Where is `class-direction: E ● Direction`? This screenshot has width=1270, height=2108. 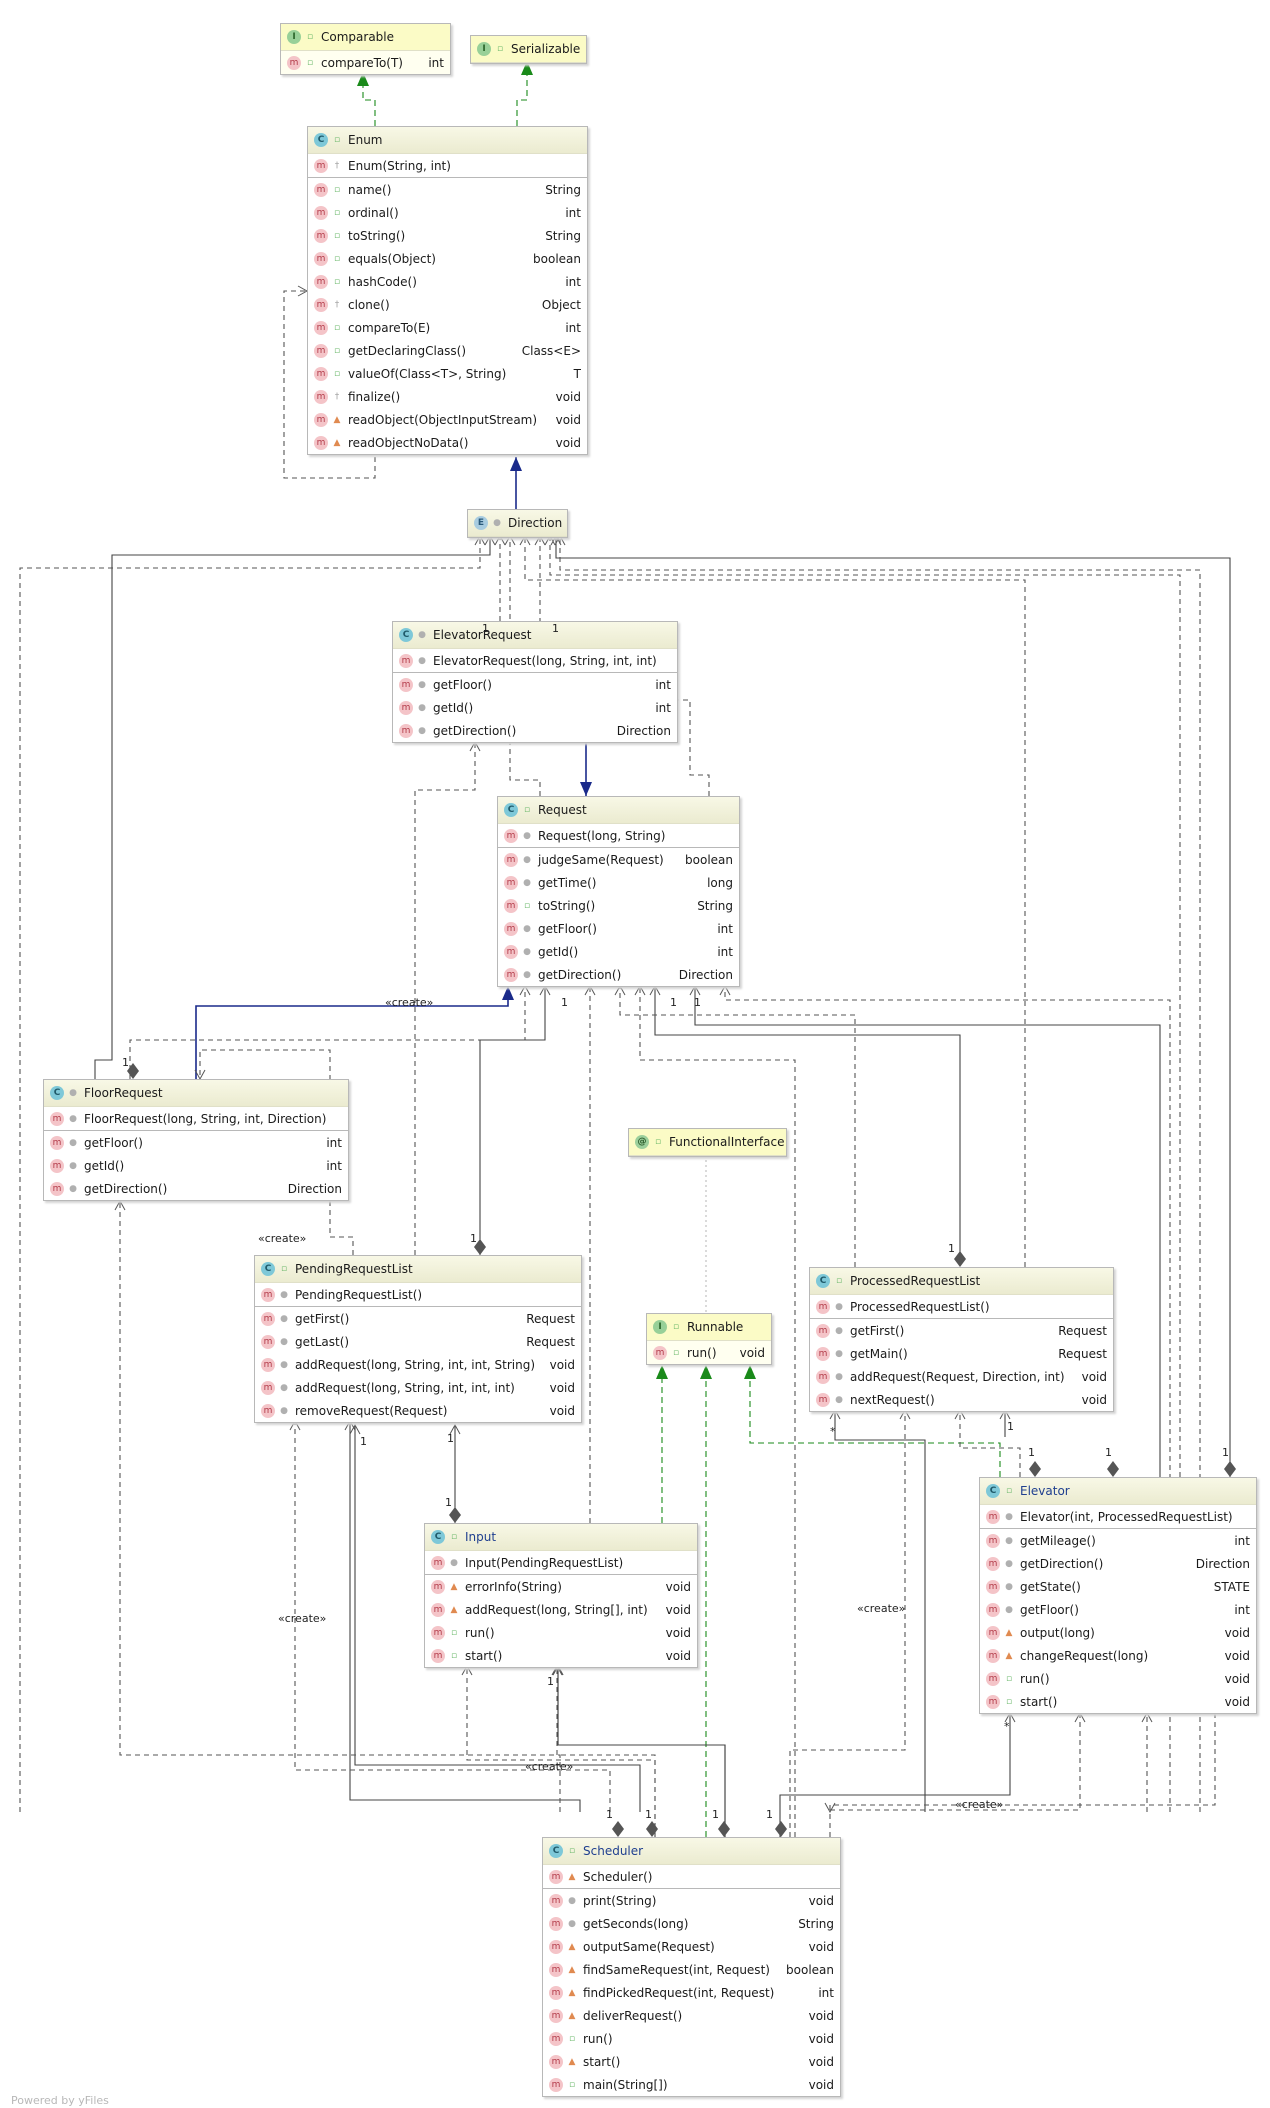
class-direction: E ● Direction is located at coordinates (517, 523).